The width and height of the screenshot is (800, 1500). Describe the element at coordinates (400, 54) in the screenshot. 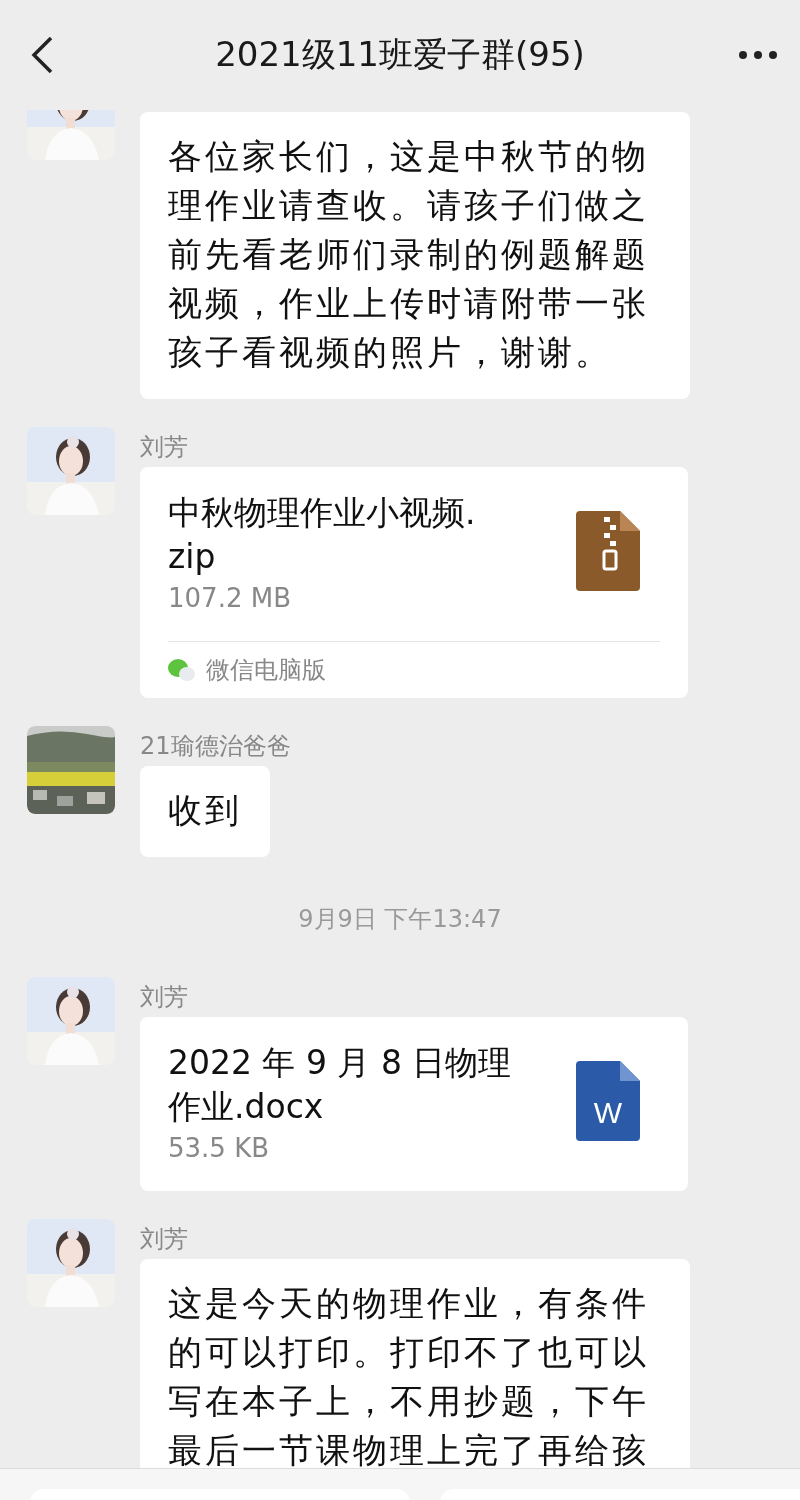

I see `chat-title: 2021级11班爱子群(95)` at that location.